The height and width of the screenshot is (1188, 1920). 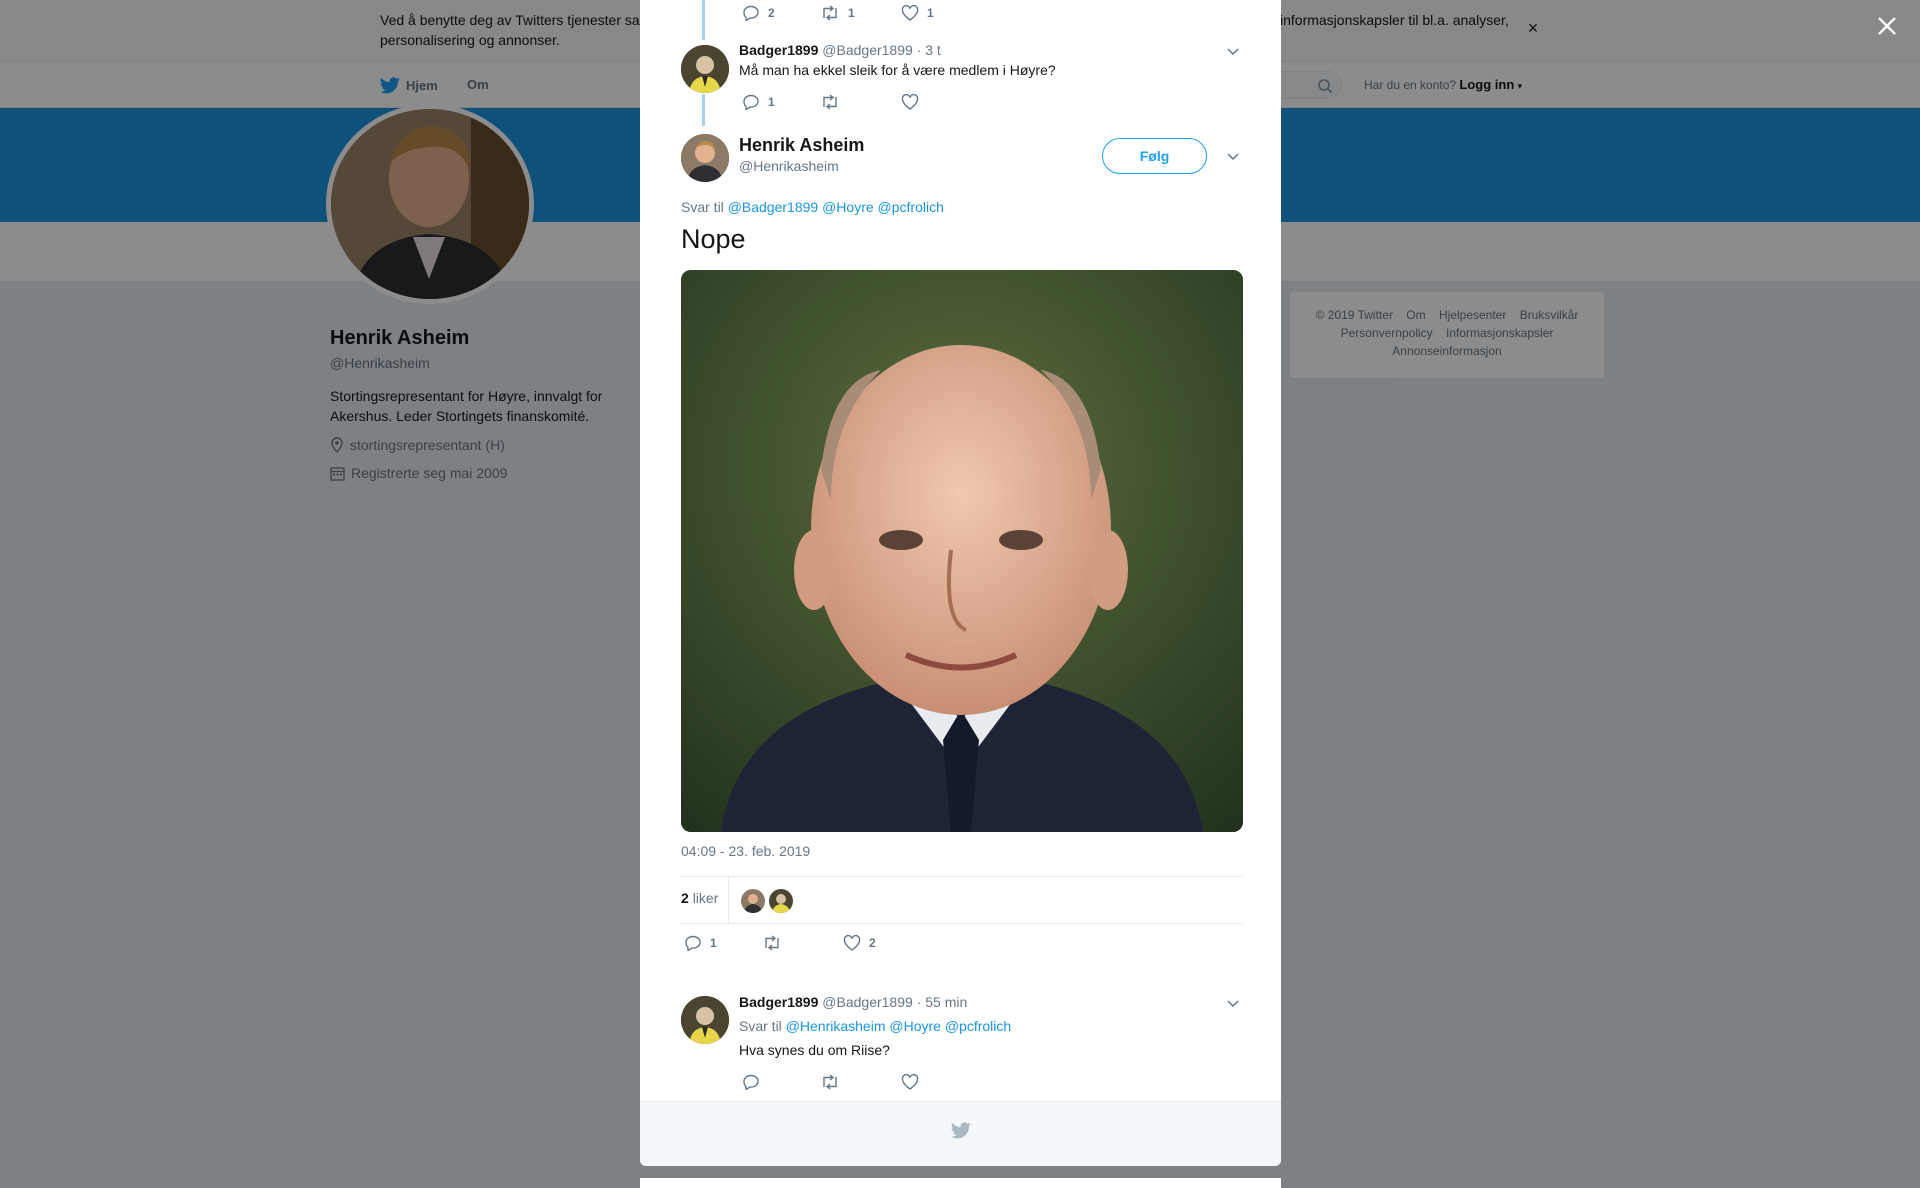 I want to click on reply-to-line: Svar til @Badger1899 @Hoyre @pcfrolich, so click(x=812, y=207).